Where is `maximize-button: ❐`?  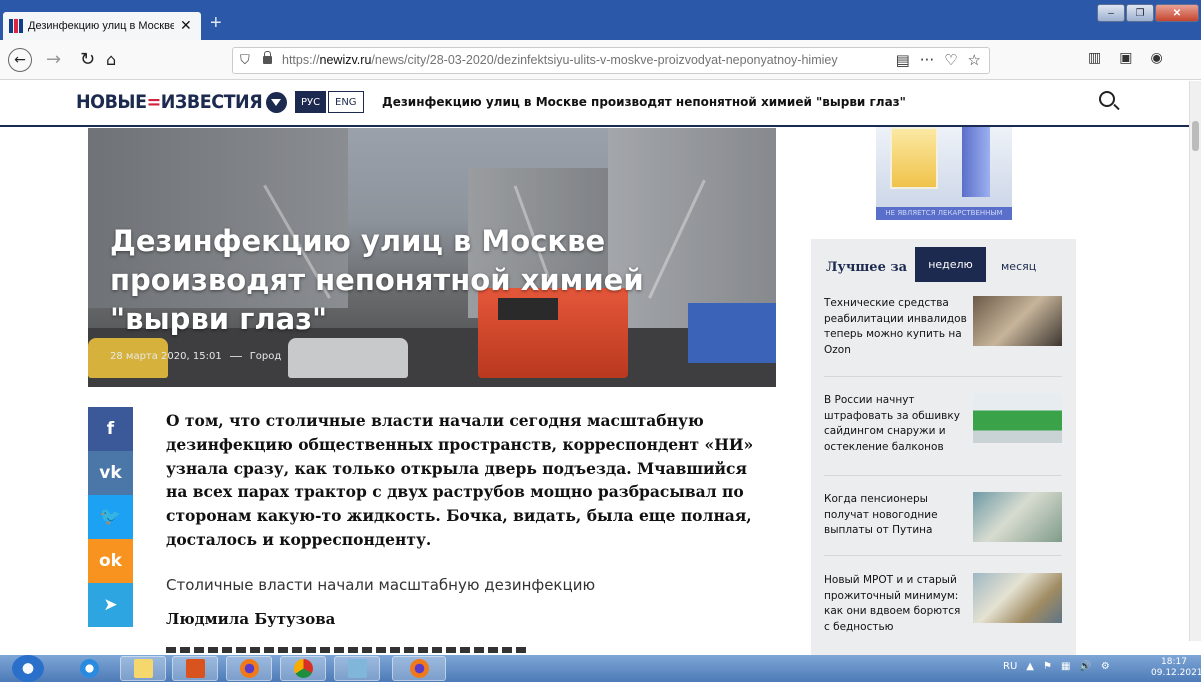
maximize-button: ❐ is located at coordinates (1140, 13).